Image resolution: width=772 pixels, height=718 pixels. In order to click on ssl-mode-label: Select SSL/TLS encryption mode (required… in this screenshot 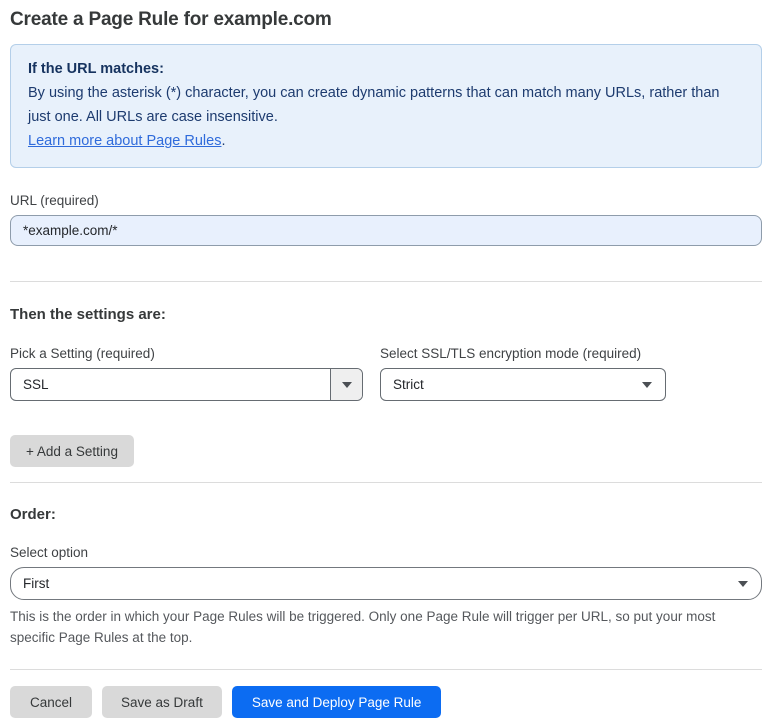, I will do `click(511, 353)`.